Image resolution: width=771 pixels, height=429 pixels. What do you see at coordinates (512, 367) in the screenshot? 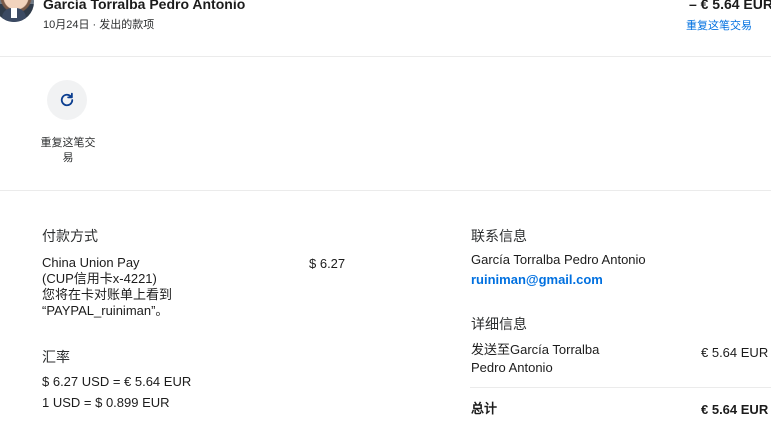
I see `sent-to-line2: Pedro Antonio` at bounding box center [512, 367].